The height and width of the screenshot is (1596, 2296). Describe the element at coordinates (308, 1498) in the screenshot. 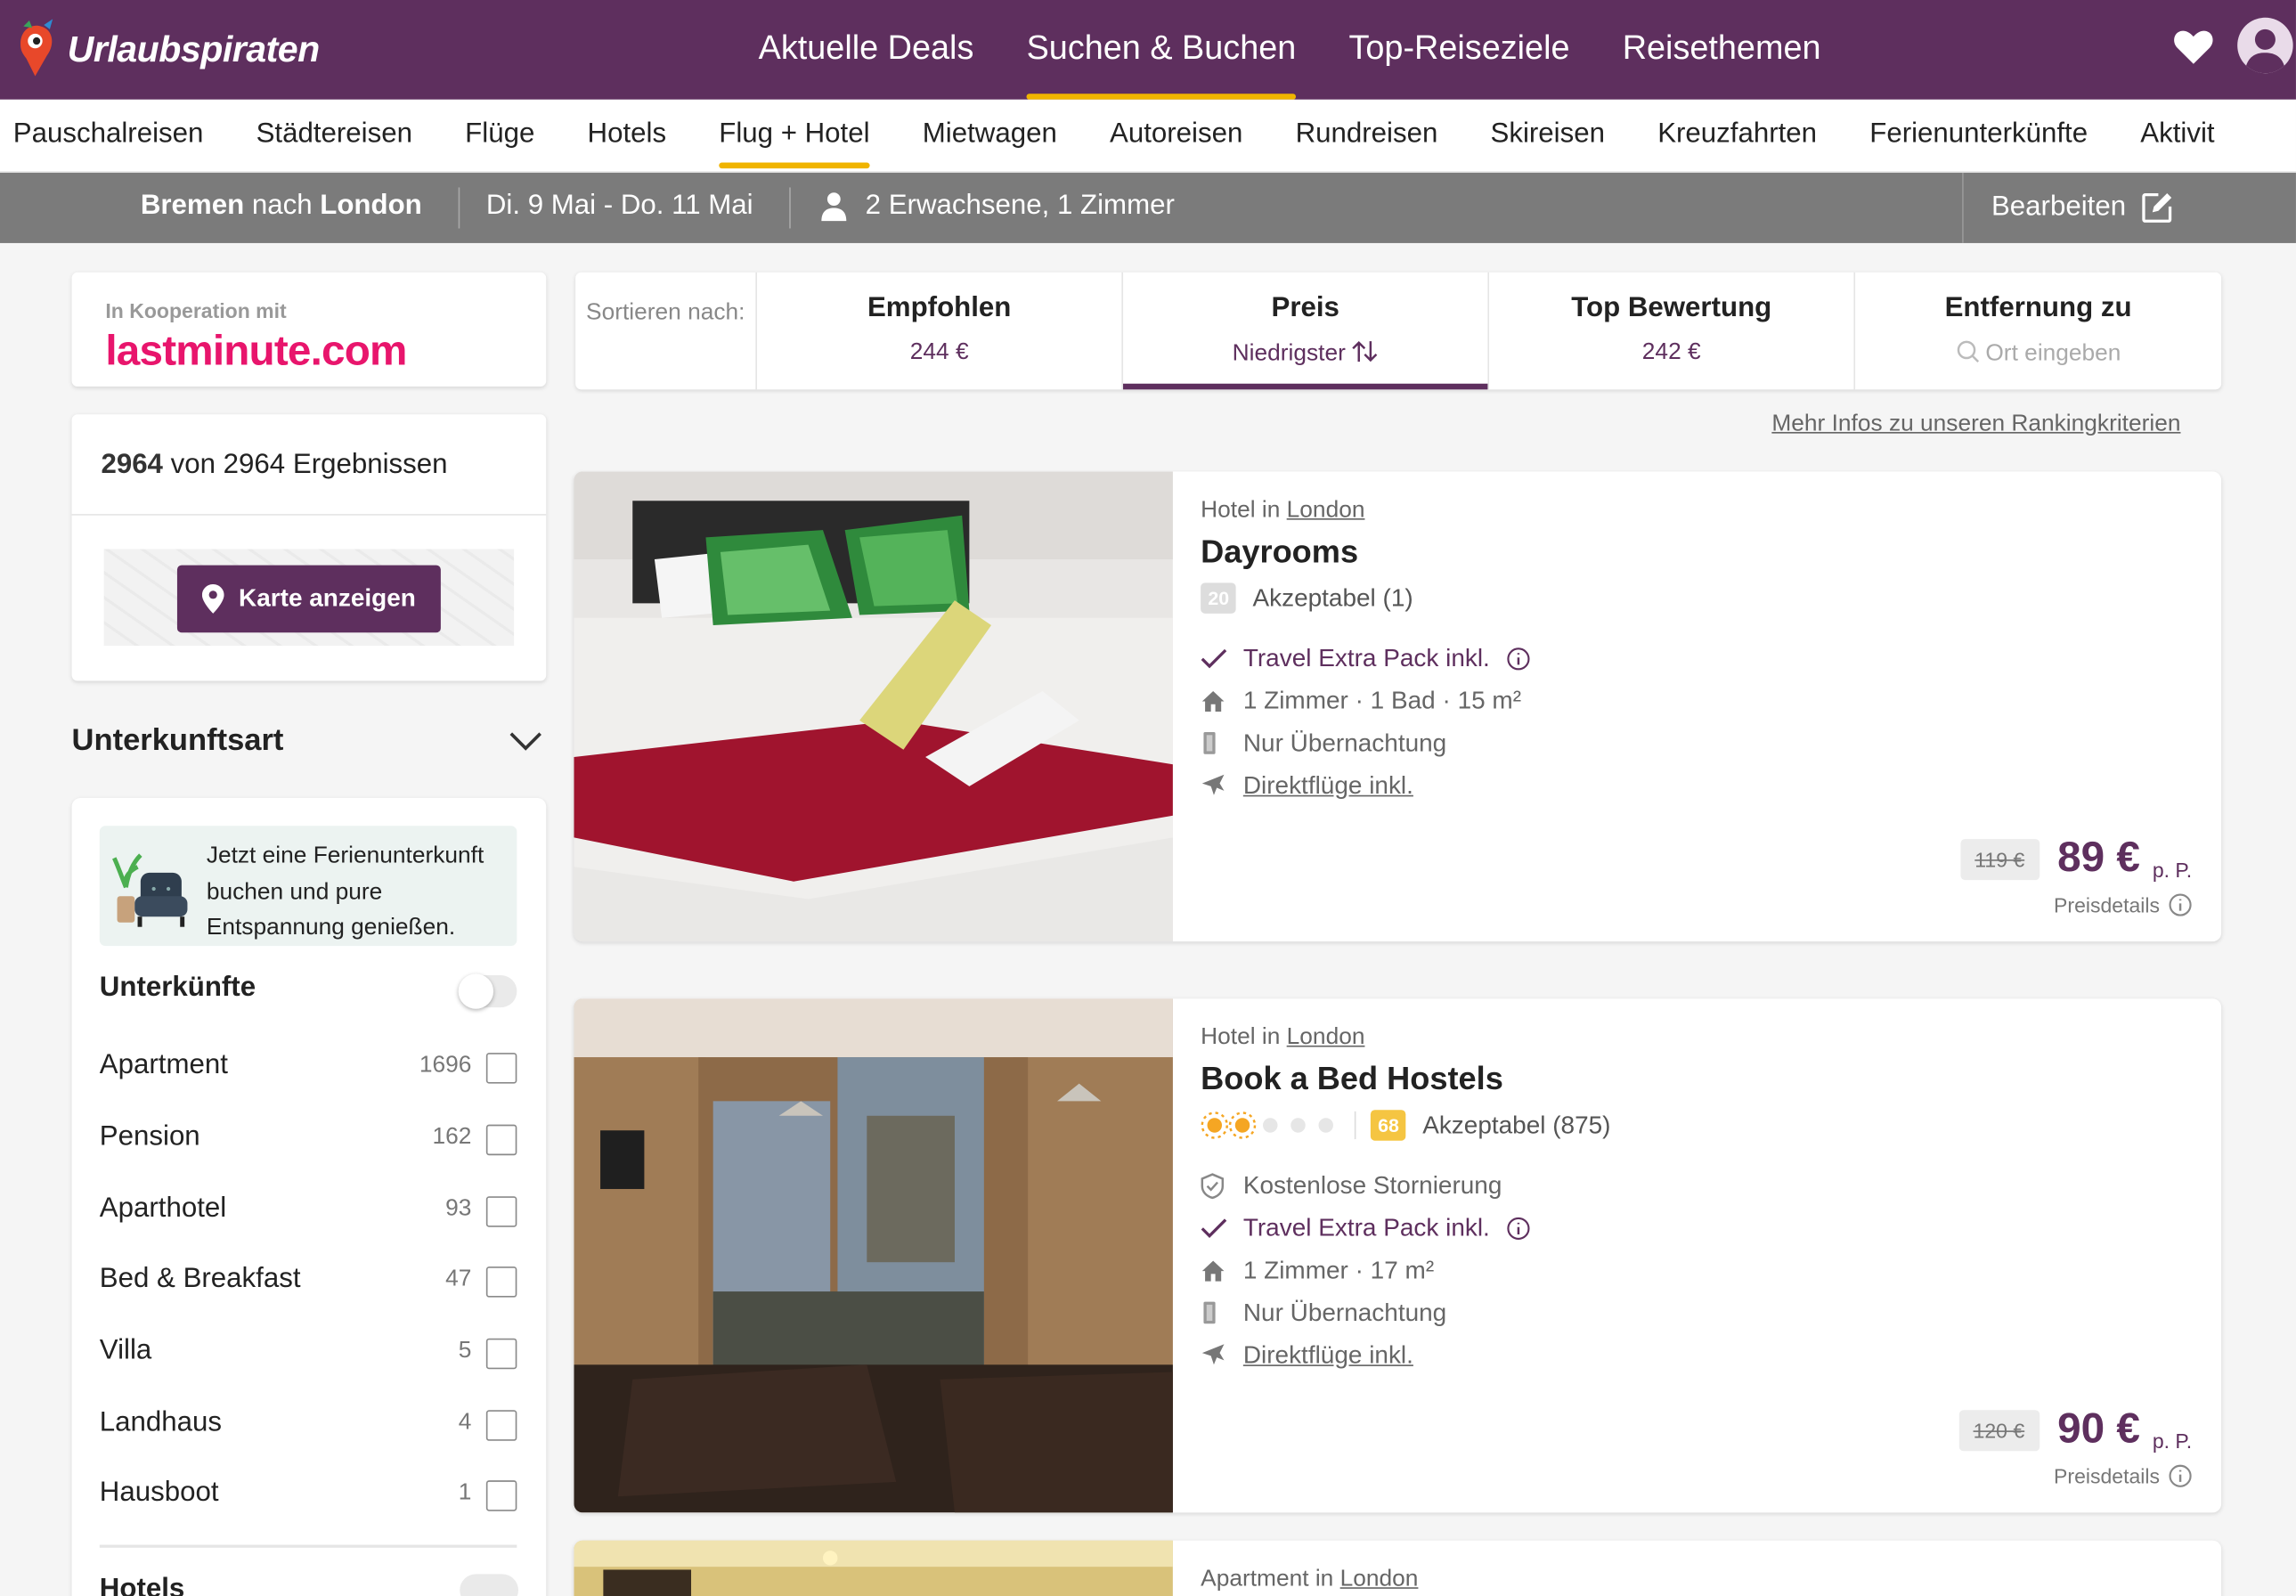

I see `filter-row-hausboot: Hausboot 1` at that location.